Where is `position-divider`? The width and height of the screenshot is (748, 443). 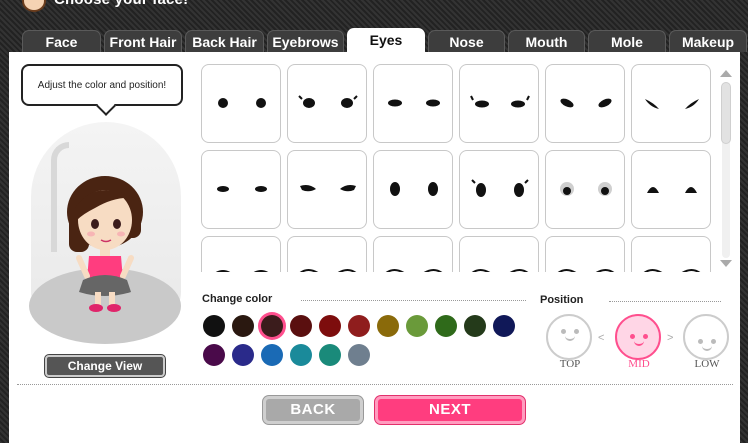
position-divider is located at coordinates (665, 301).